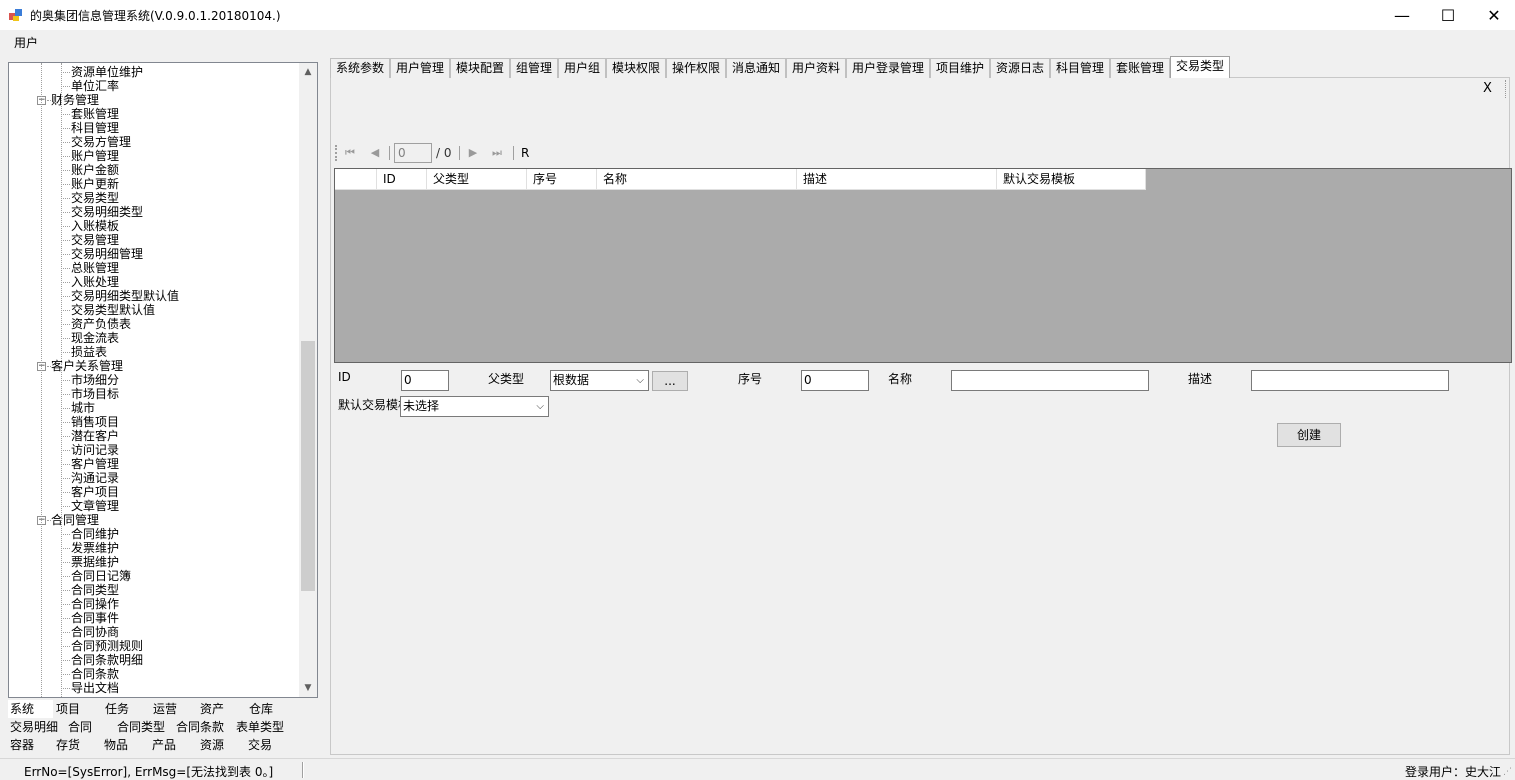 Image resolution: width=1515 pixels, height=780 pixels. I want to click on tree-item: 账户更新, so click(95, 184).